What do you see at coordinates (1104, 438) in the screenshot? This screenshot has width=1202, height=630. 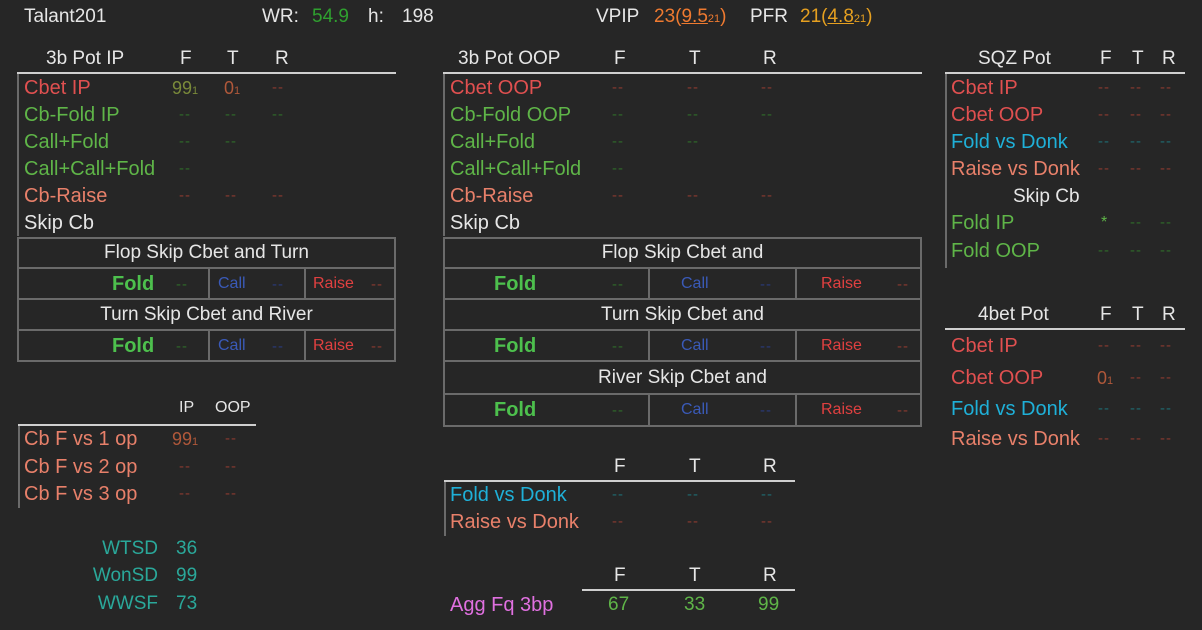 I see `fourbet-raisedonk-f: --` at bounding box center [1104, 438].